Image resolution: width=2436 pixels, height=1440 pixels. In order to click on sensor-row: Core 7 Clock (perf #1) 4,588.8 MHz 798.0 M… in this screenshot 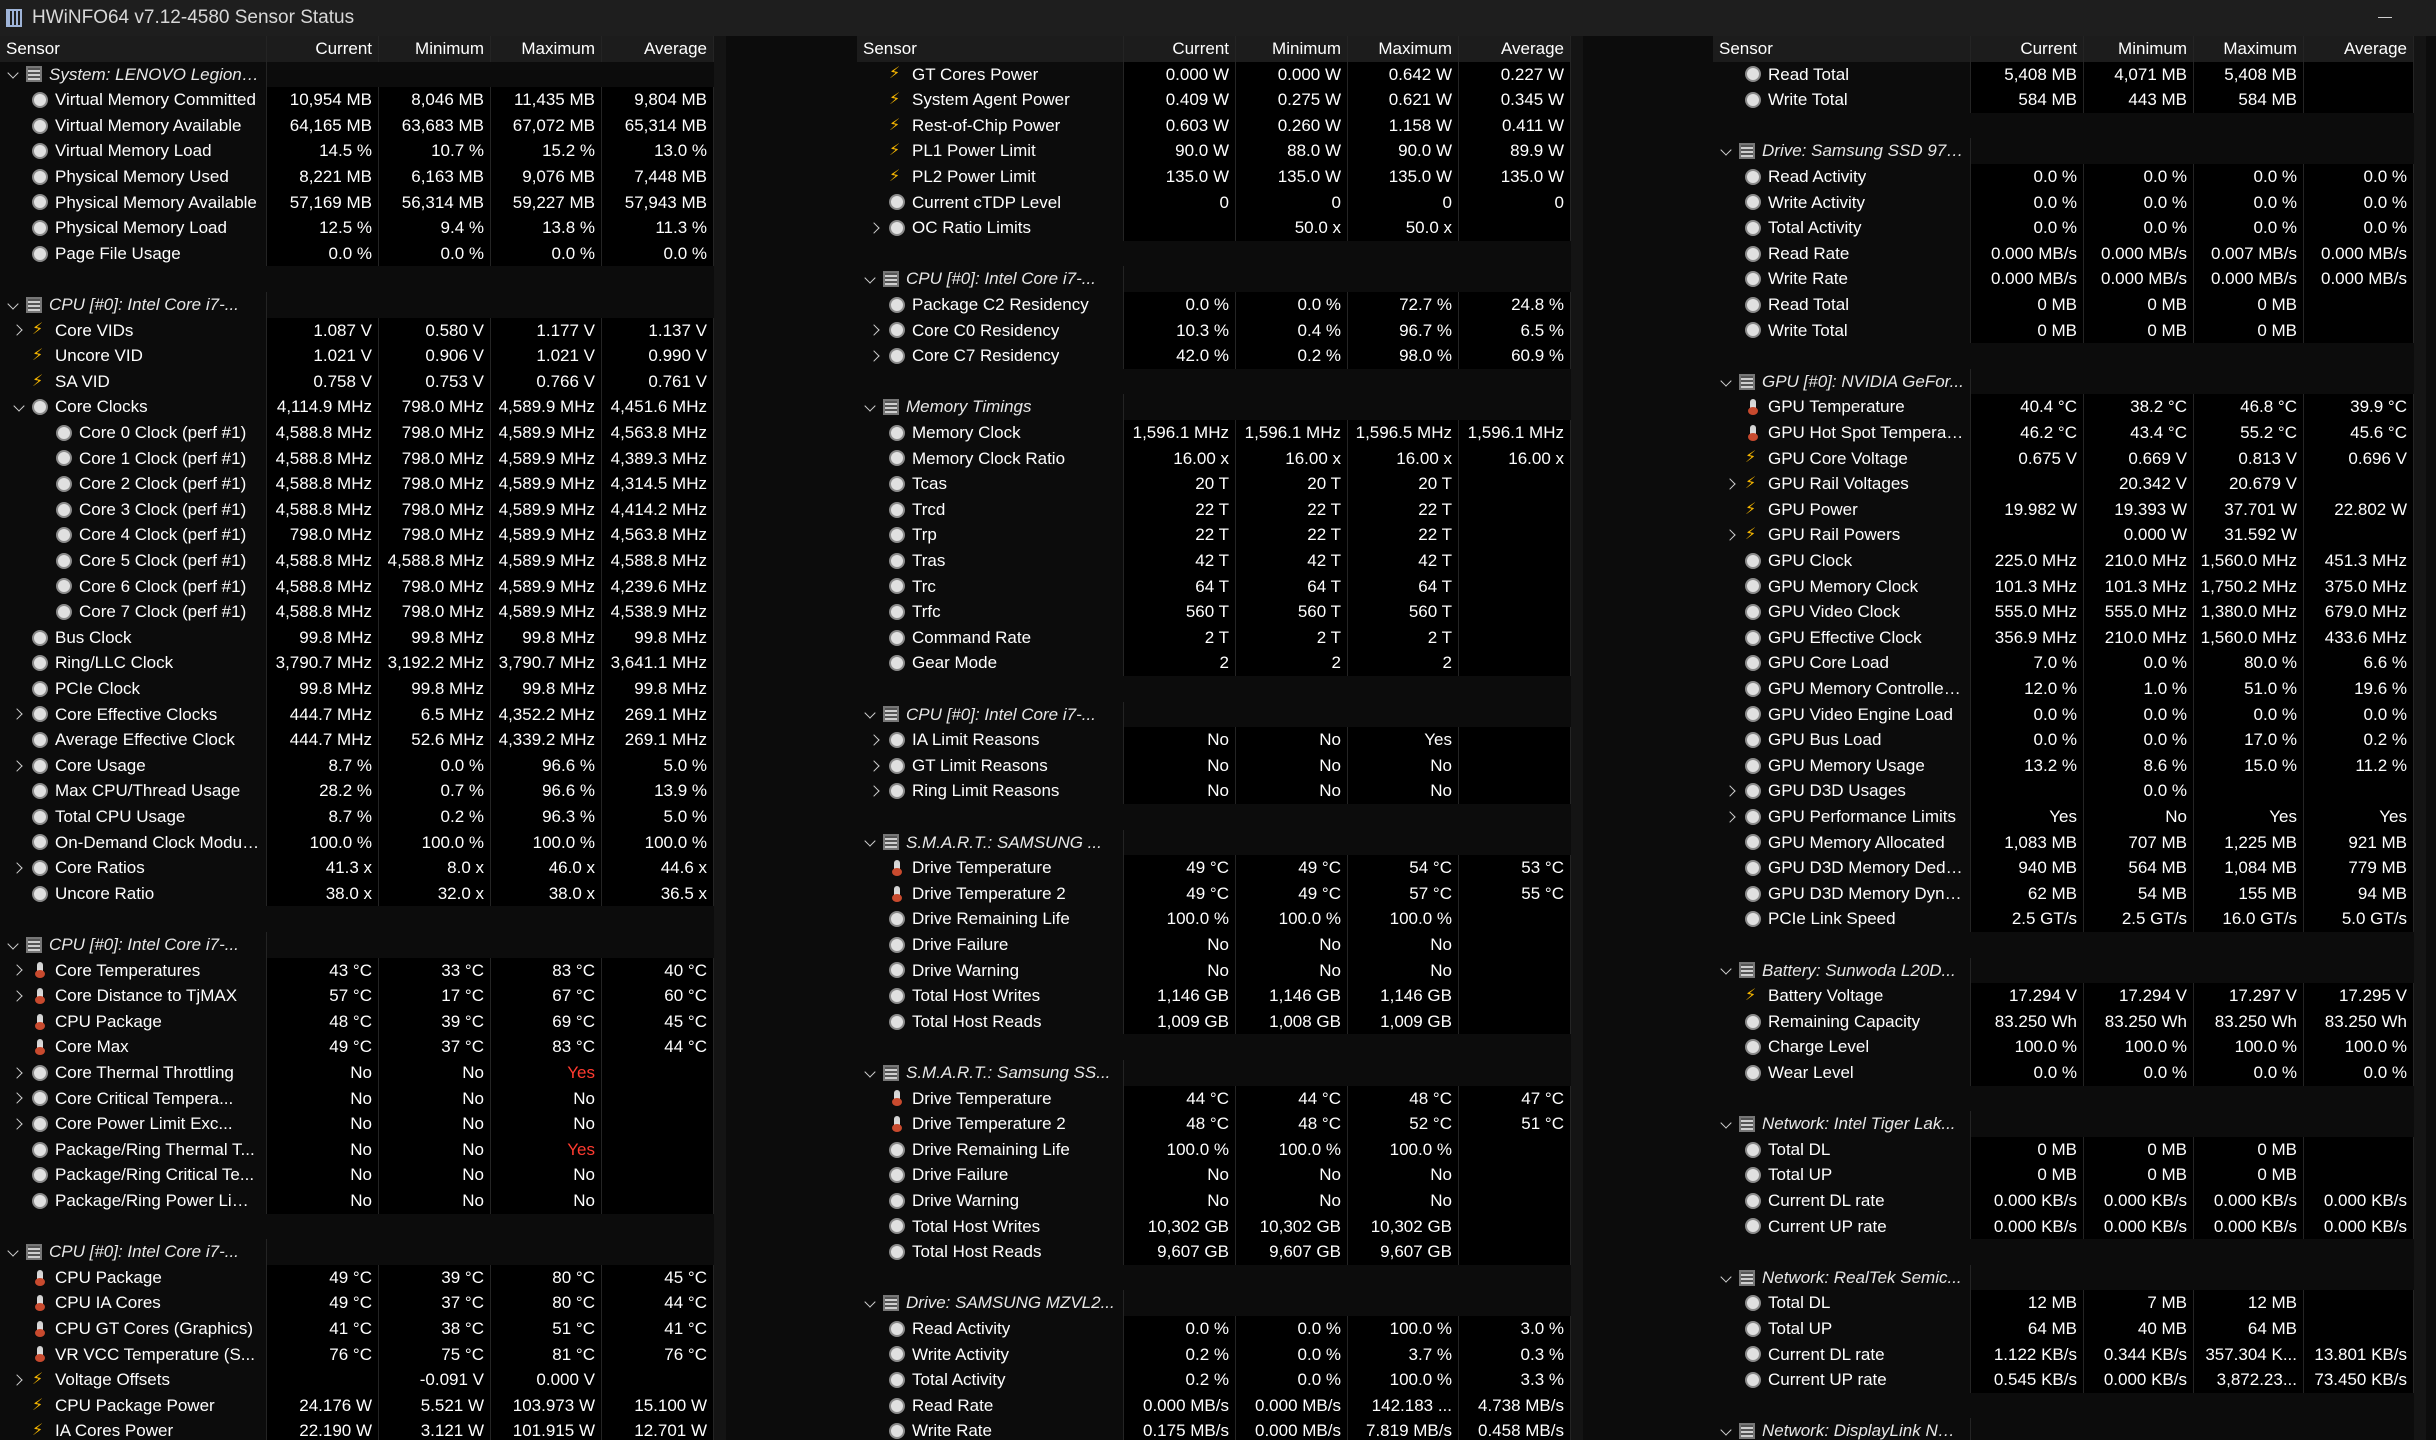, I will do `click(357, 612)`.